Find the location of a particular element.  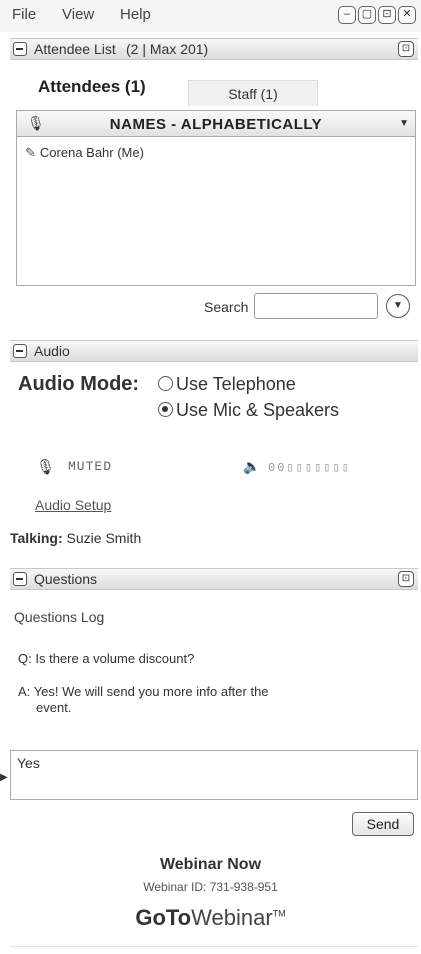

sort-dropdown: 🎙 NAMES - ALPHABETICALLY ▼ is located at coordinates (216, 124).